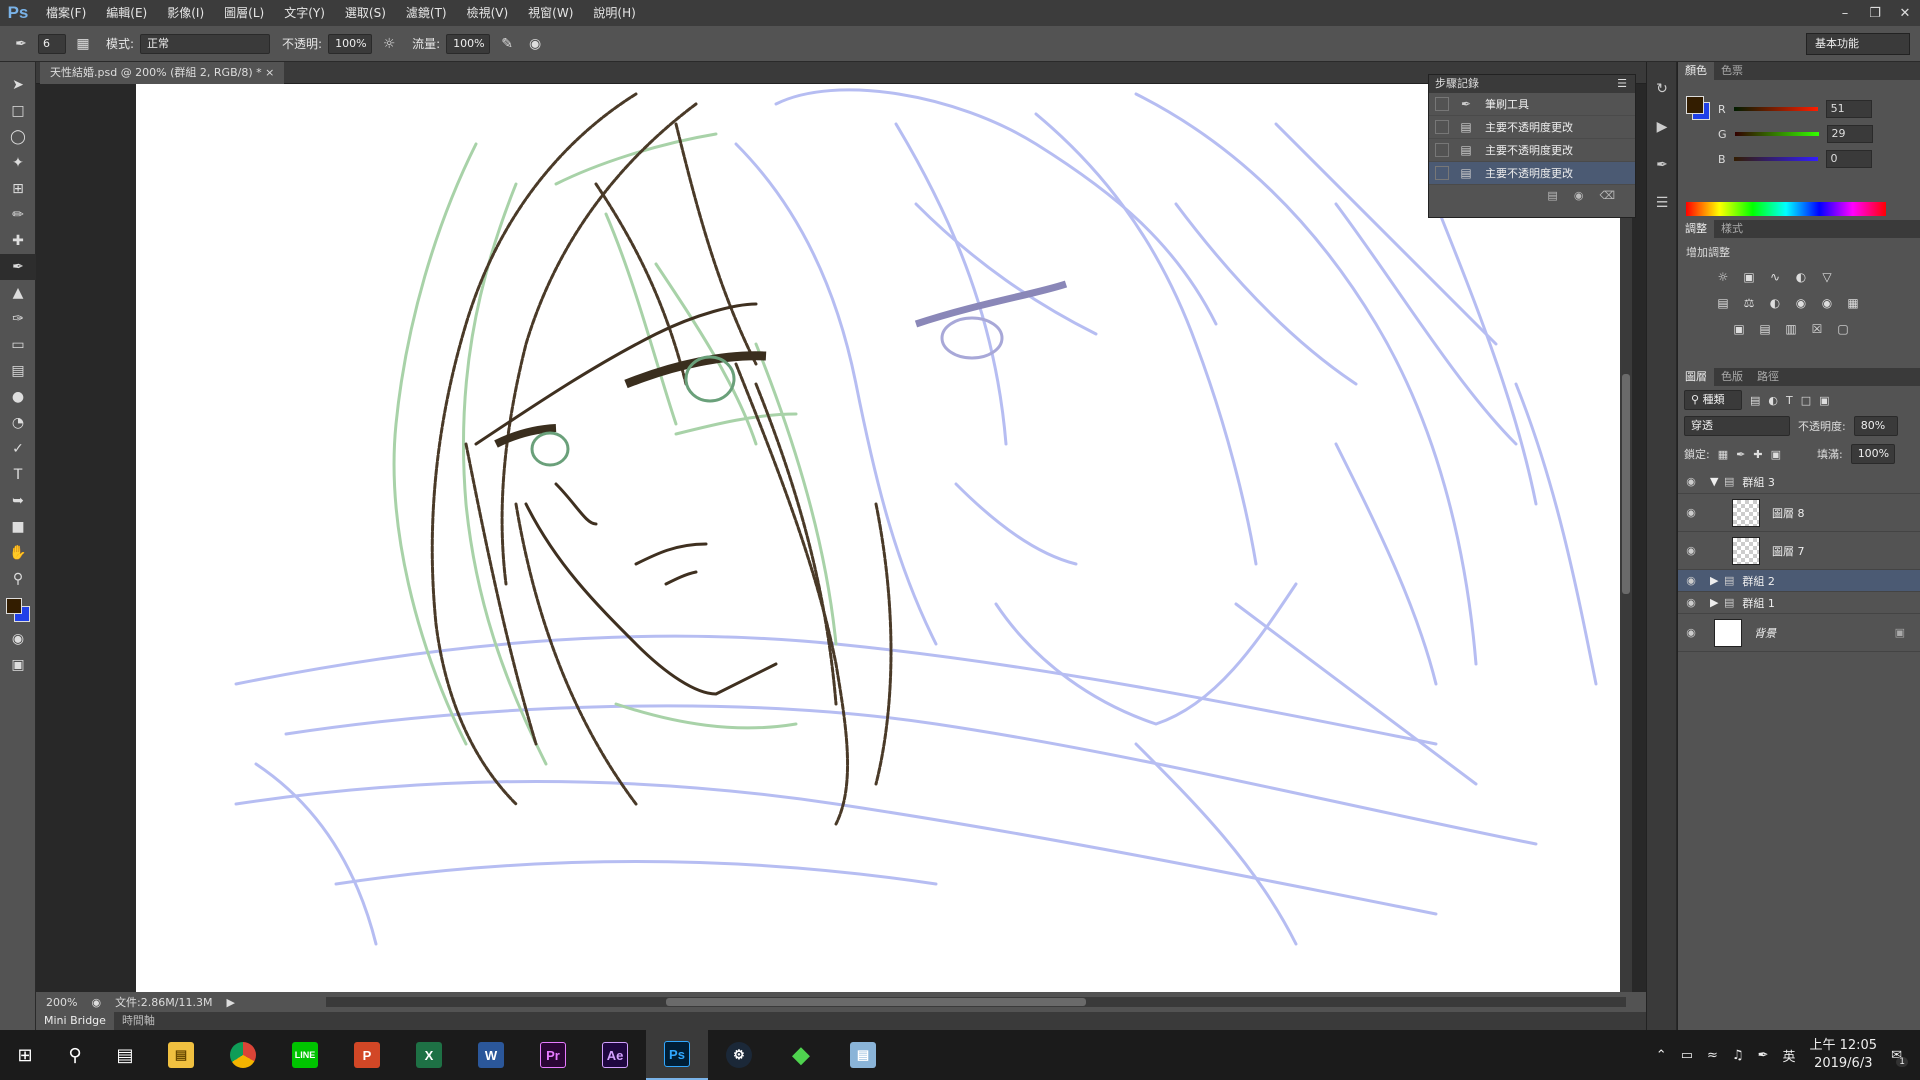  Describe the element at coordinates (1858, 44) in the screenshot. I see `workspace-select: 基本功能` at that location.